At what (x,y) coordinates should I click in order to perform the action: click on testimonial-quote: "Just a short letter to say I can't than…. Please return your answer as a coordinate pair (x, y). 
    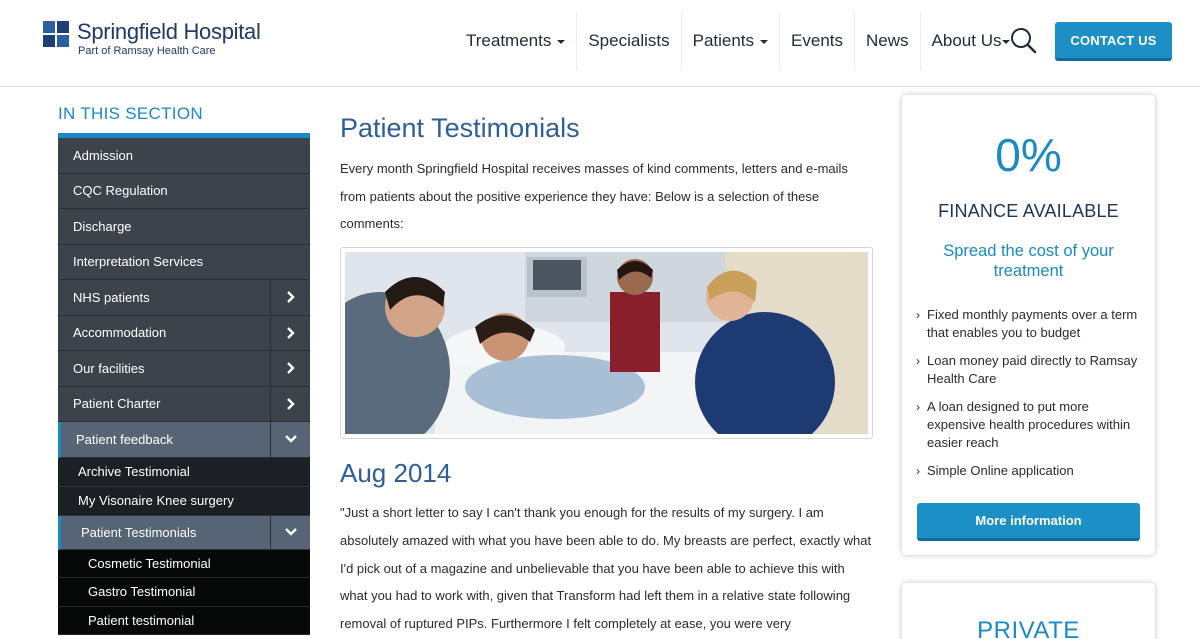
    Looking at the image, I should click on (606, 568).